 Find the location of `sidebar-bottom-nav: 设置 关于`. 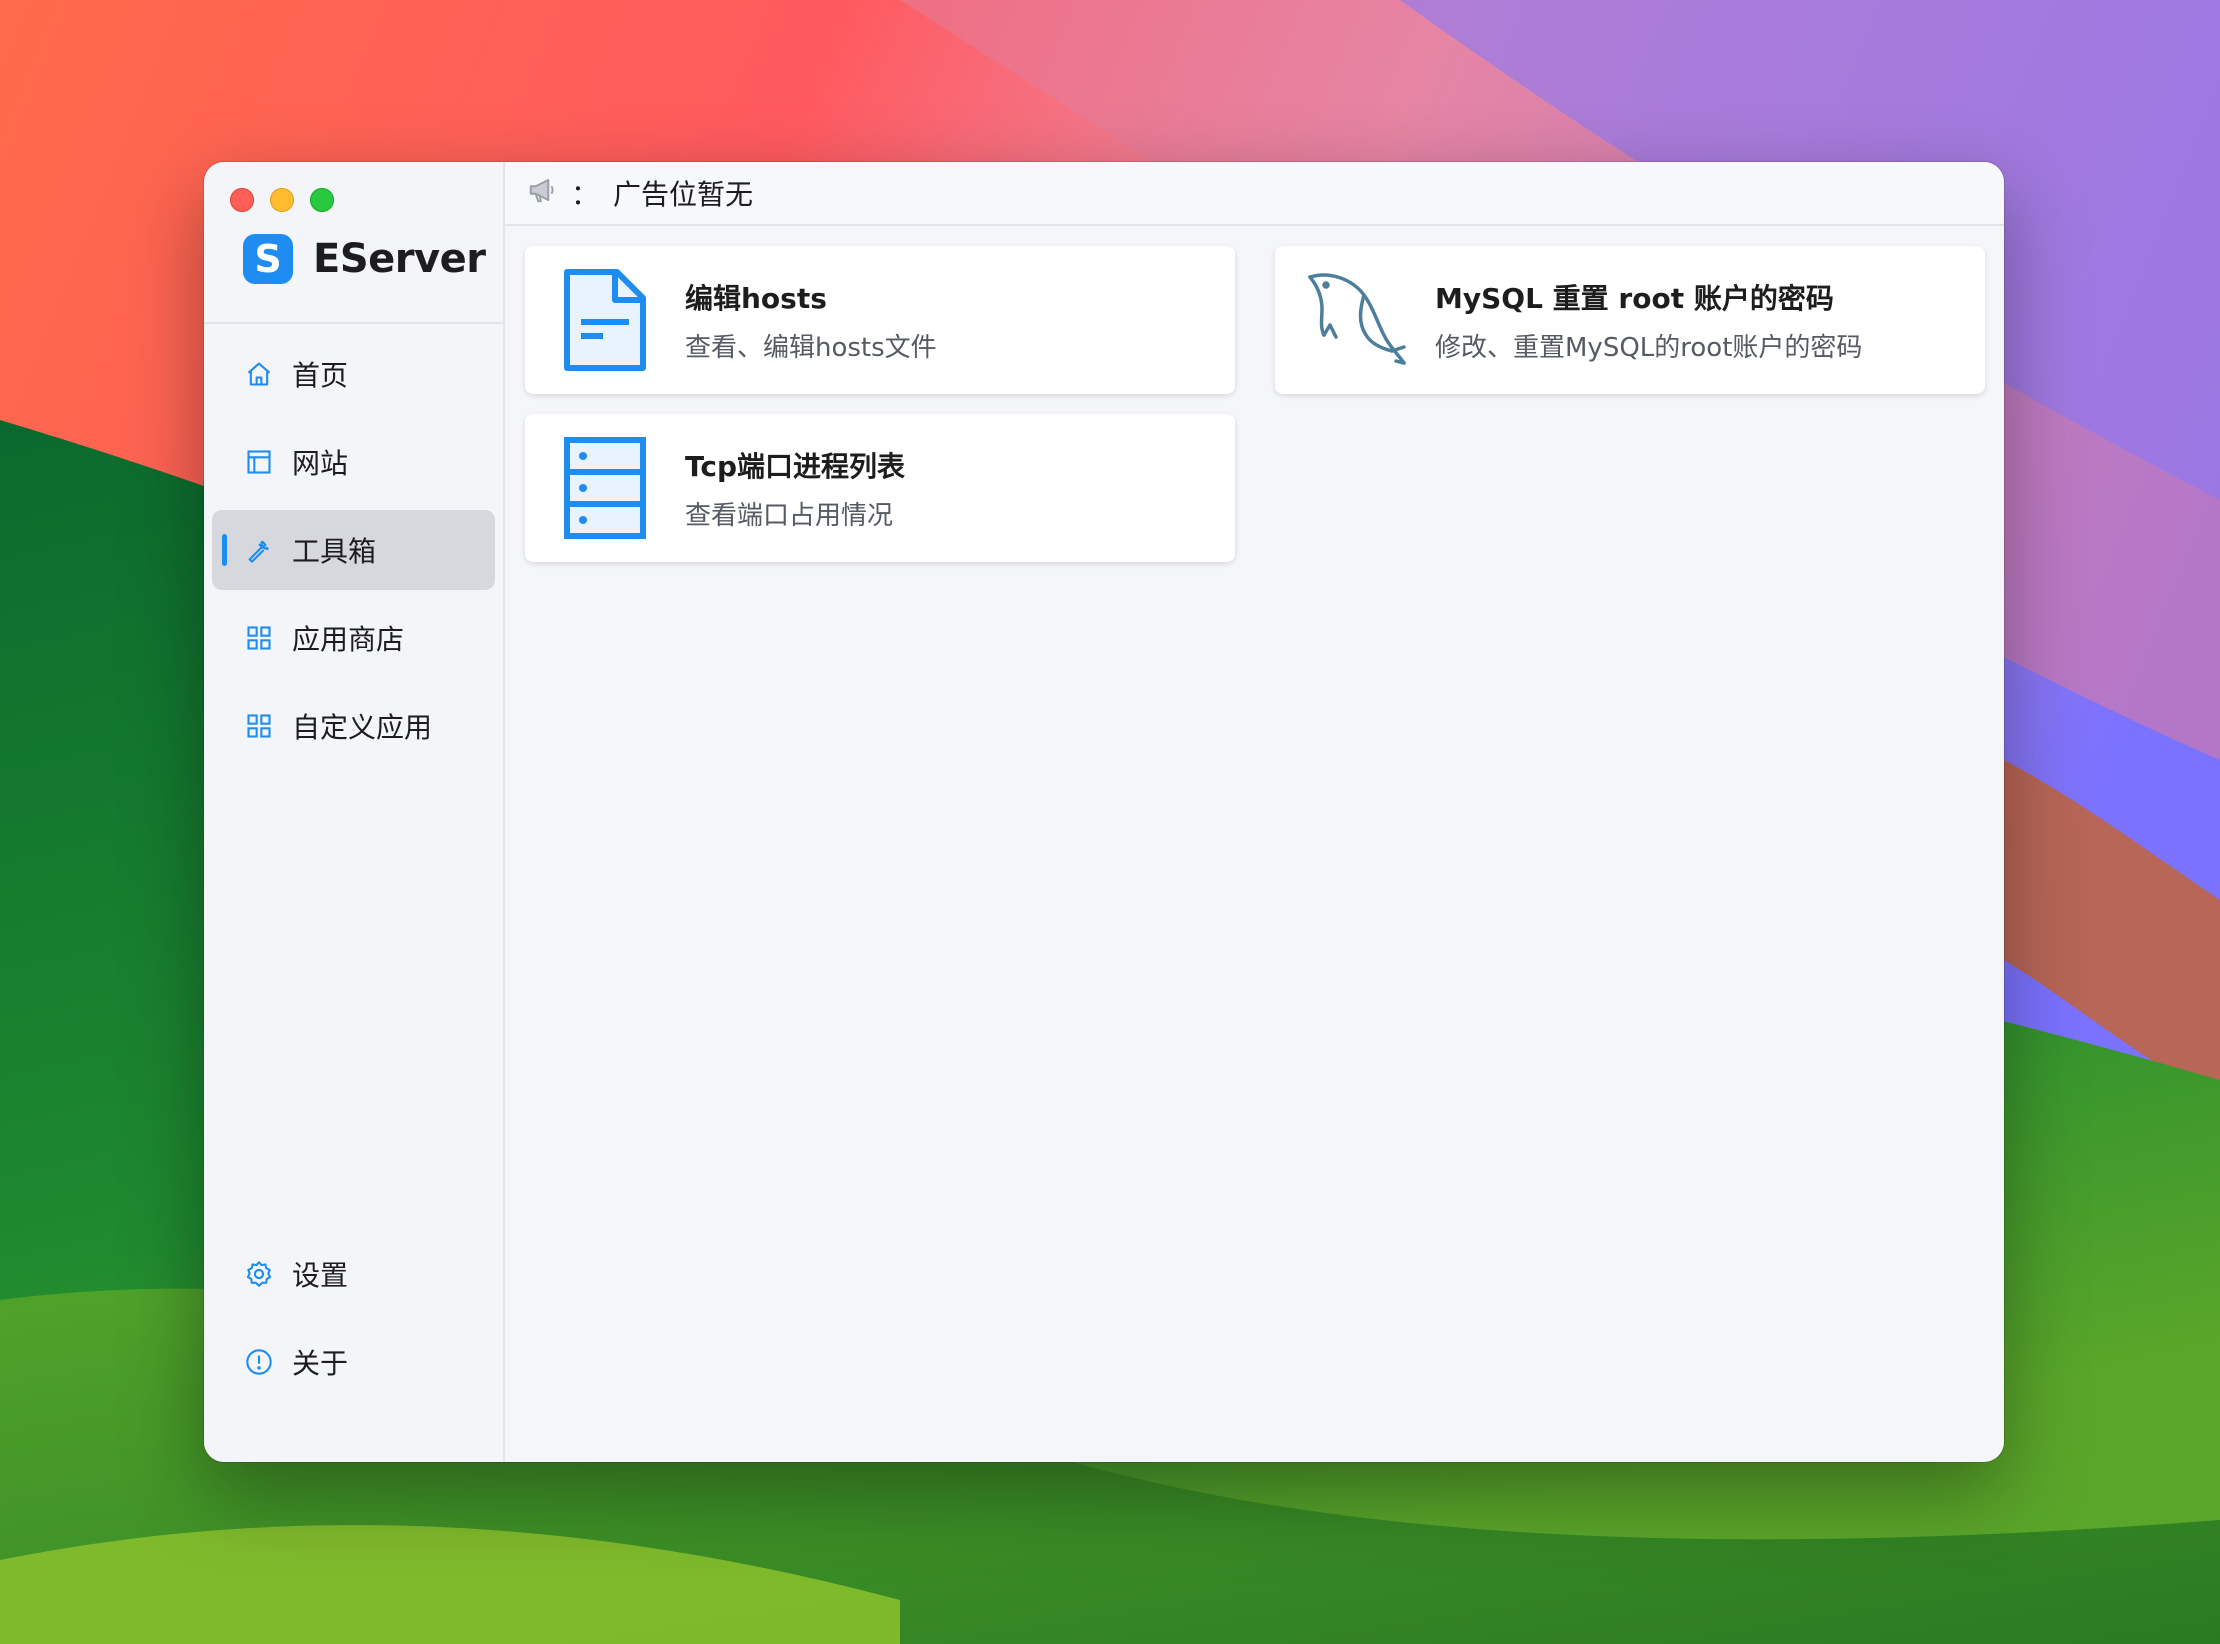

sidebar-bottom-nav: 设置 关于 is located at coordinates (353, 1322).